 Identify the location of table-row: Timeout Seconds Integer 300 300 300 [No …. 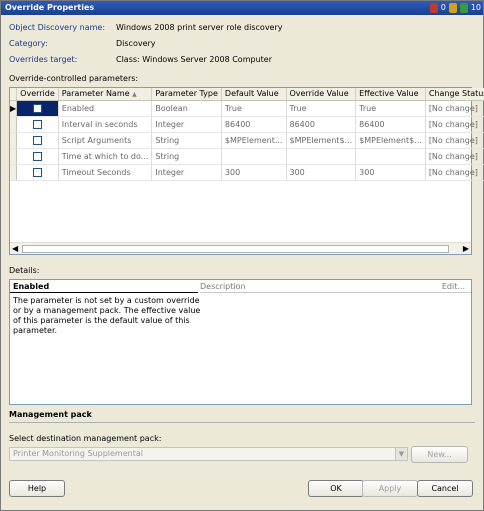
(247, 172).